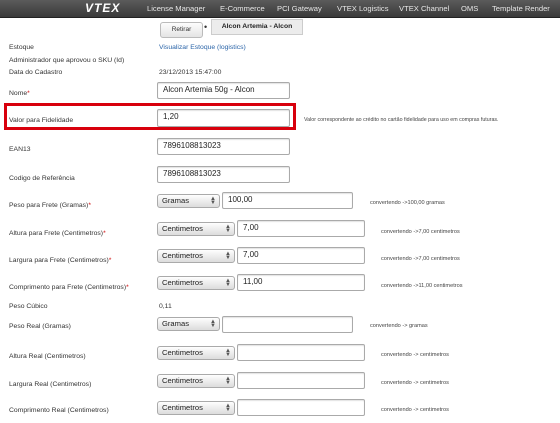 This screenshot has width=560, height=423. I want to click on peso-real-label: Peso Real (Gramas), so click(40, 326).